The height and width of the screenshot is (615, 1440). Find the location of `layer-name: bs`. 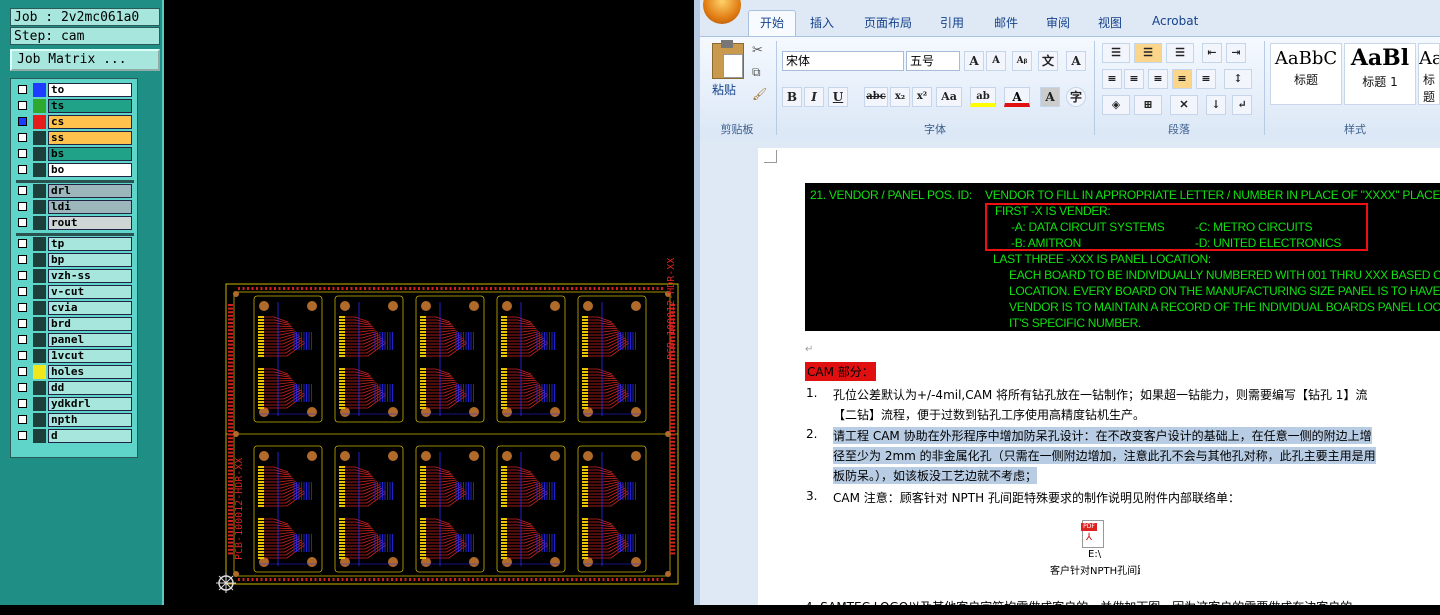

layer-name: bs is located at coordinates (90, 154).